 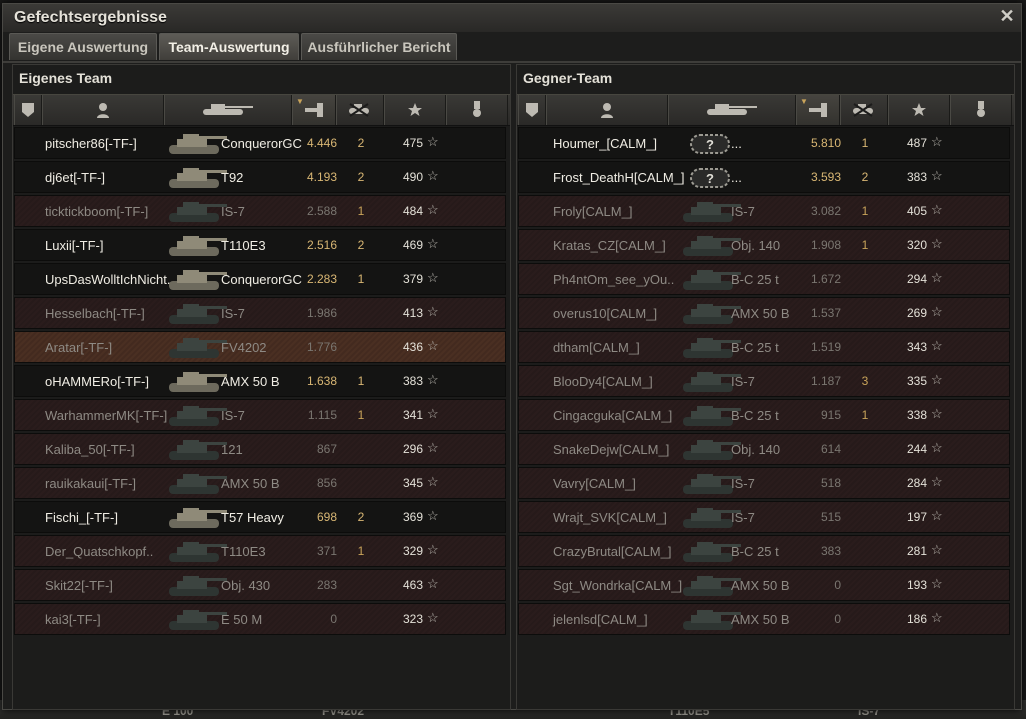 What do you see at coordinates (412, 347) in the screenshot?
I see `xp-value: 436` at bounding box center [412, 347].